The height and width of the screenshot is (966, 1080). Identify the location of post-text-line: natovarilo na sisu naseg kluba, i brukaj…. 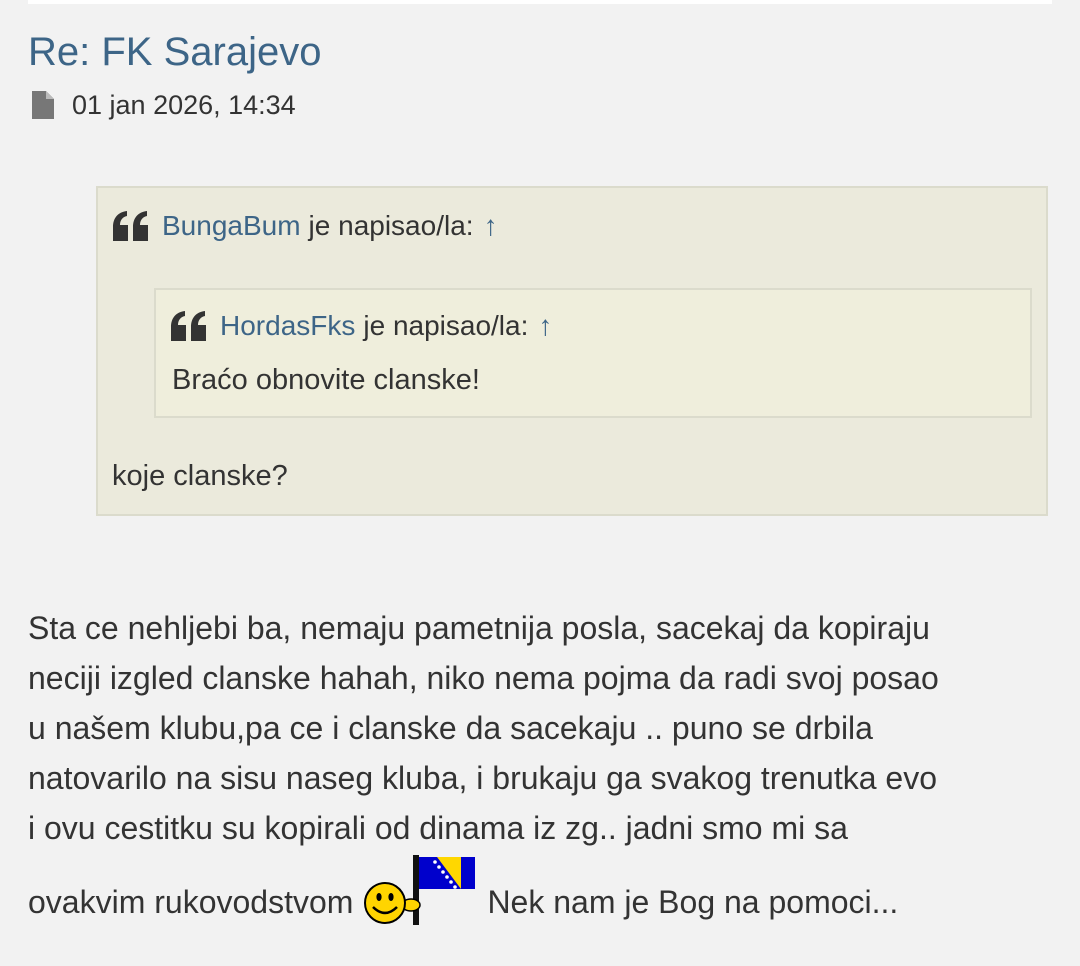
(482, 778).